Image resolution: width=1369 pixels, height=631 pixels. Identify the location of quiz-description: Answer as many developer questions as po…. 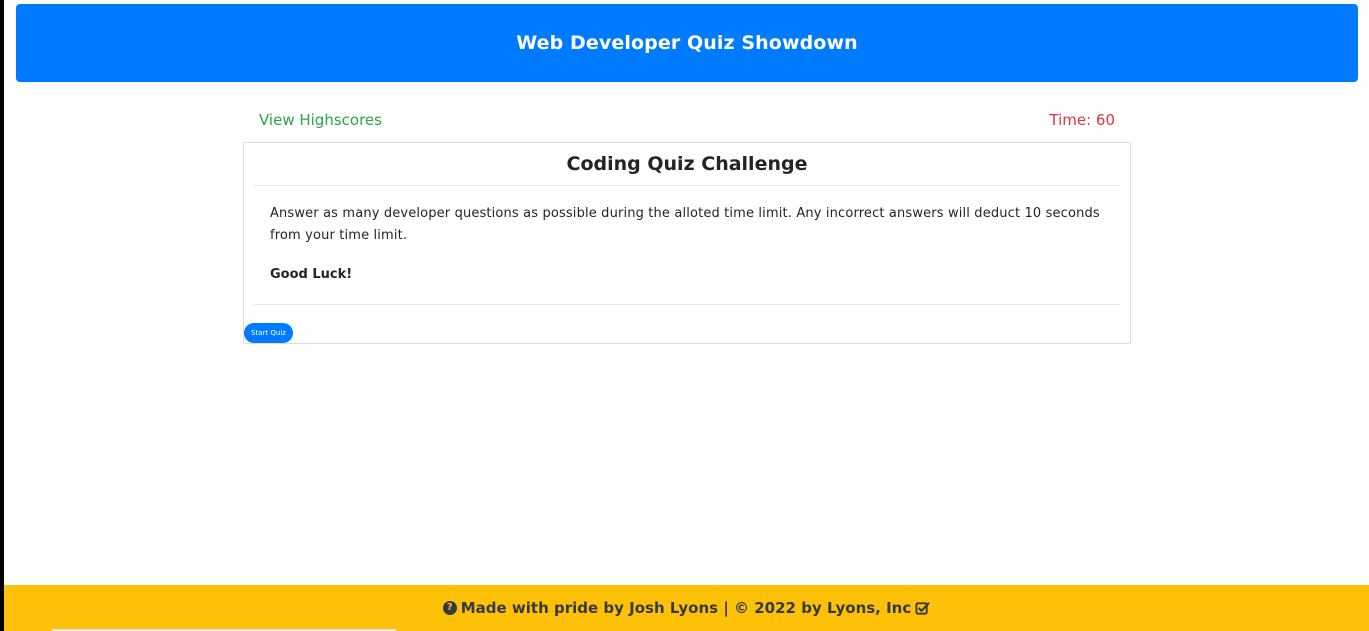
(685, 224).